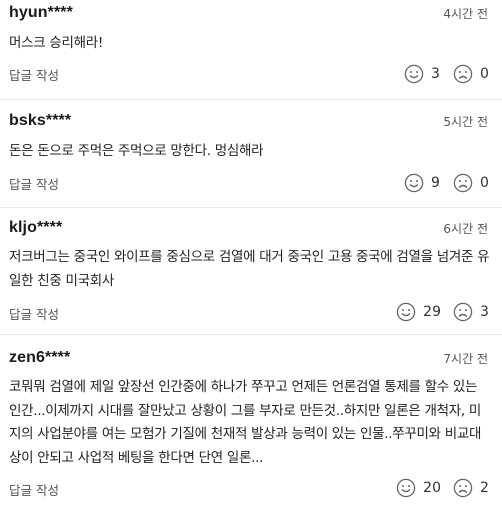  I want to click on like-count: 9, so click(435, 183).